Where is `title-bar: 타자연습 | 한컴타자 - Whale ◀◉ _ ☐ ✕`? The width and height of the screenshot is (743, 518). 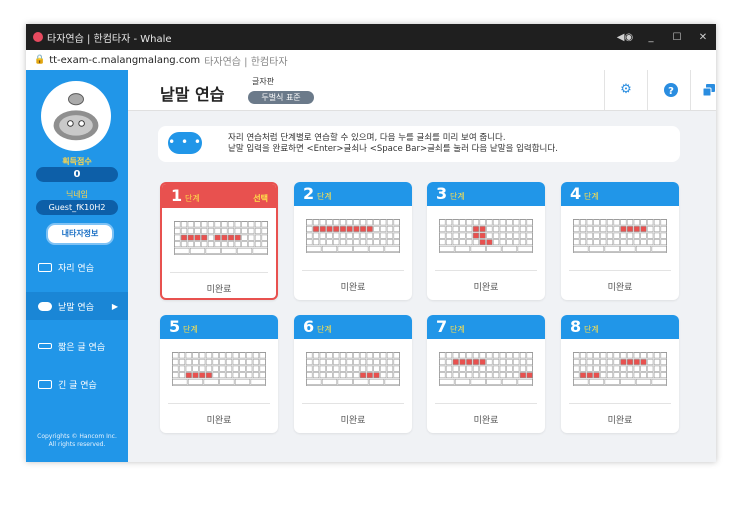 title-bar: 타자연습 | 한컴타자 - Whale ◀◉ _ ☐ ✕ is located at coordinates (371, 37).